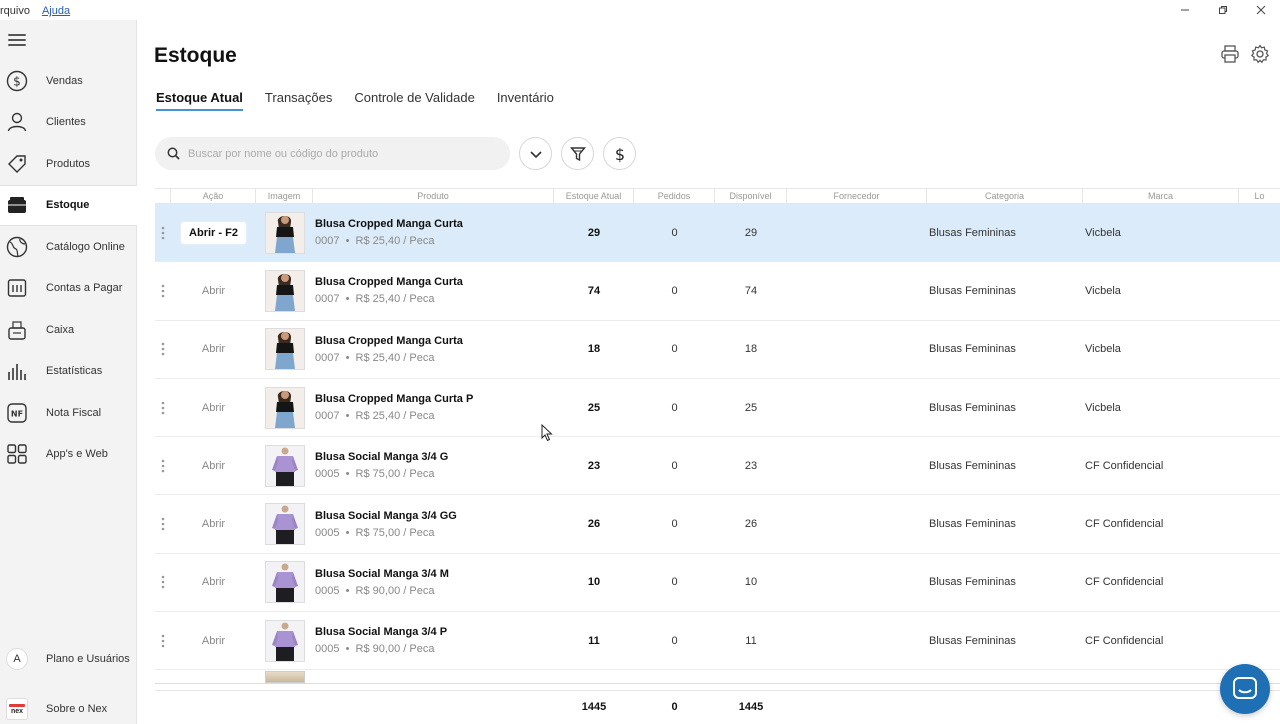 The height and width of the screenshot is (724, 1280). I want to click on table-row-partial, so click(717, 677).